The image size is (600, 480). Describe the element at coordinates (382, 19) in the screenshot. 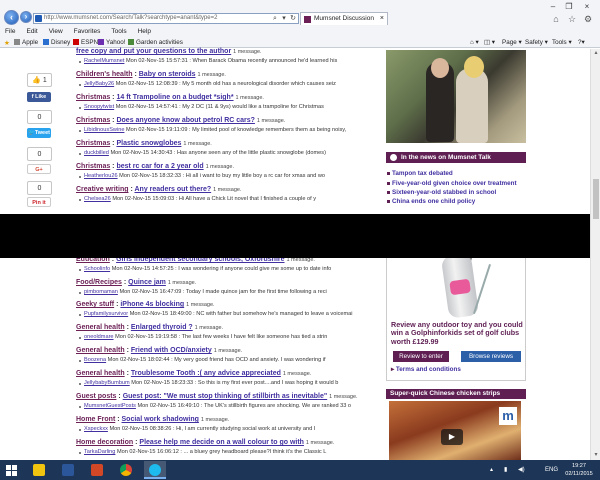

I see `close-tab-icon: ×` at that location.